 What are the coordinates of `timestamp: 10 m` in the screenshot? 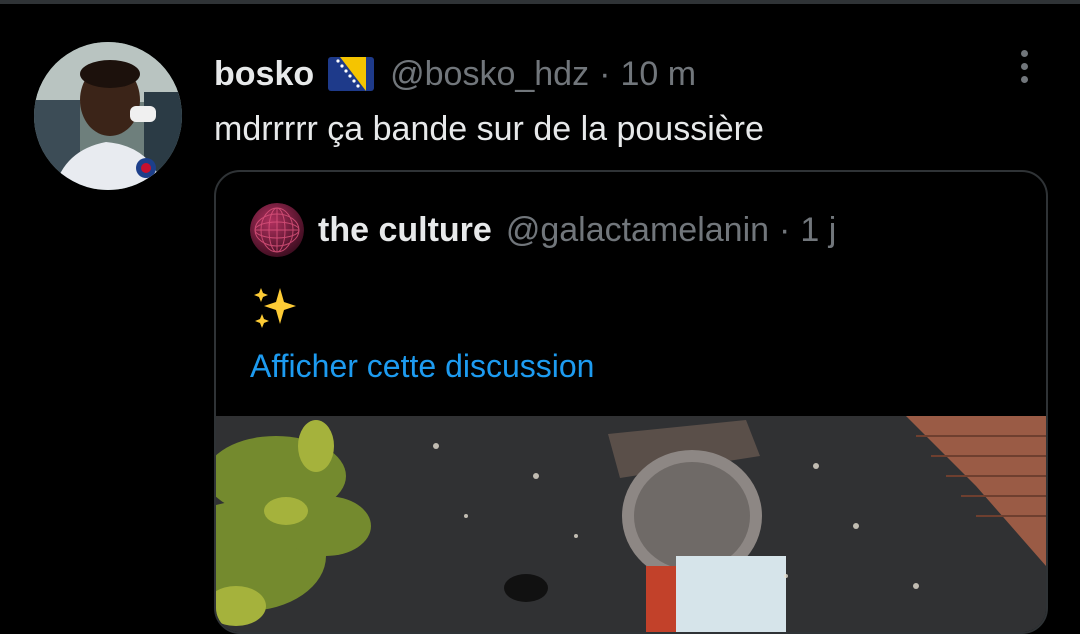 It's located at (658, 74).